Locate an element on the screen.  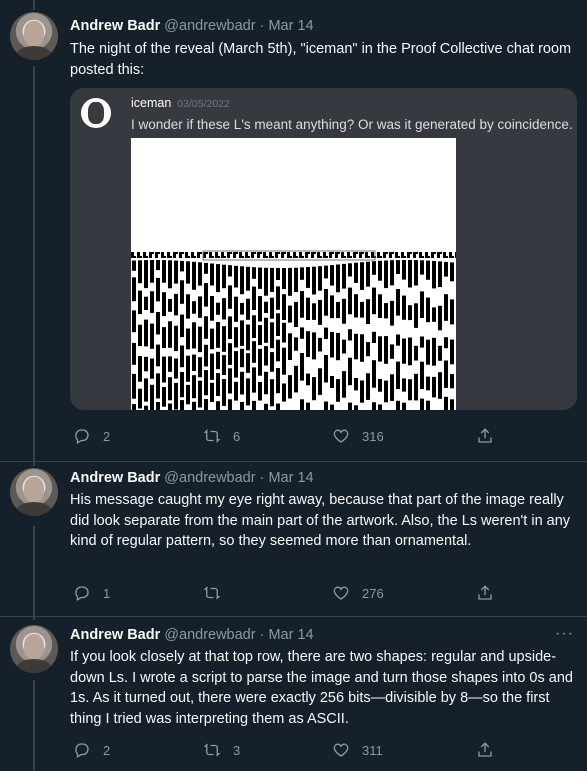
reply-count: 1 is located at coordinates (107, 593).